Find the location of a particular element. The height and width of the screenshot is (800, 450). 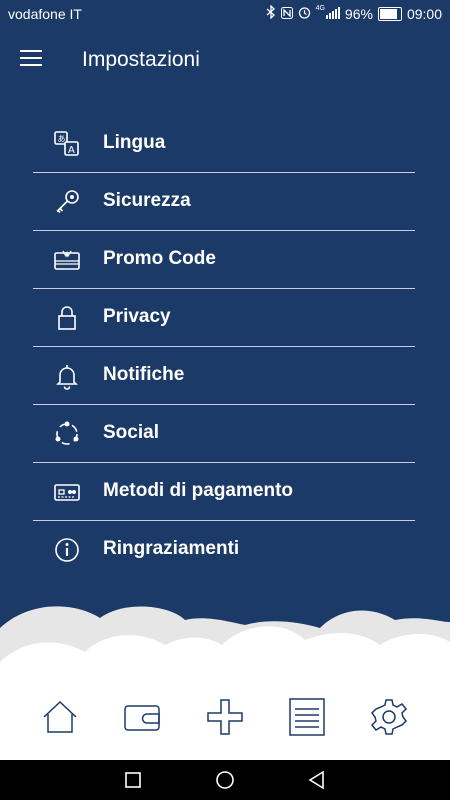

bluetooth-icon is located at coordinates (271, 13).